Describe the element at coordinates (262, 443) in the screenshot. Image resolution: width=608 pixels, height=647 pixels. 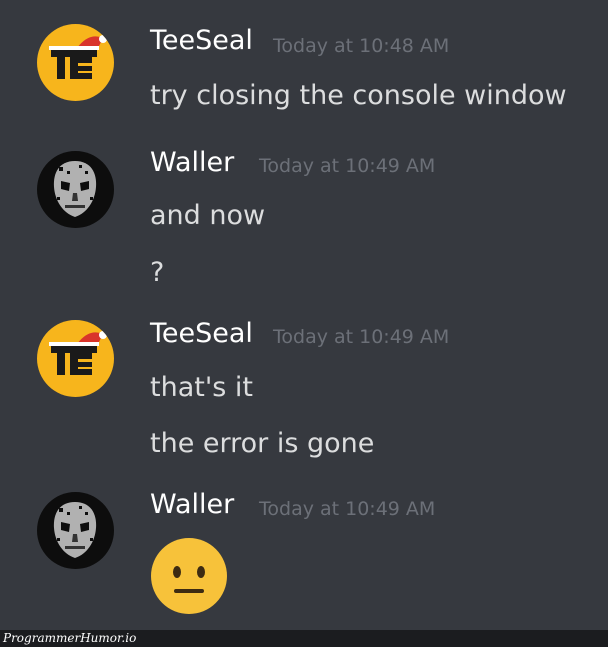
I see `message-text: the error is gone` at that location.